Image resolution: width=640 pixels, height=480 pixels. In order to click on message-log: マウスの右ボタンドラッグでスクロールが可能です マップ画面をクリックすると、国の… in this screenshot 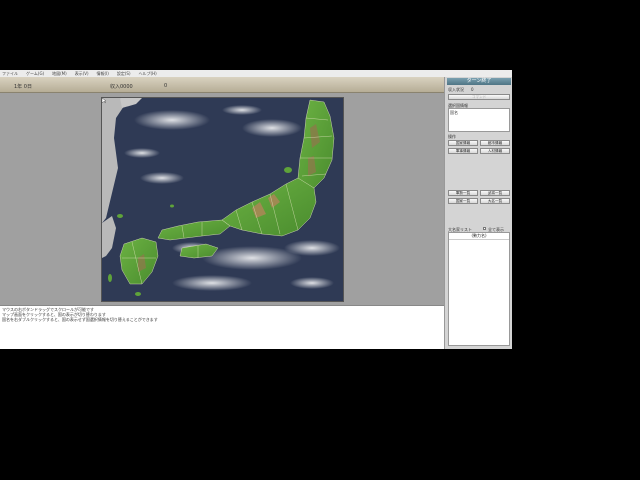, I will do `click(222, 327)`.